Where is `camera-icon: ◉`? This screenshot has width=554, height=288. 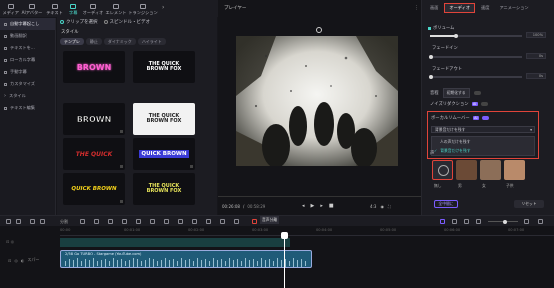
camera-icon: ◉ is located at coordinates (382, 206).